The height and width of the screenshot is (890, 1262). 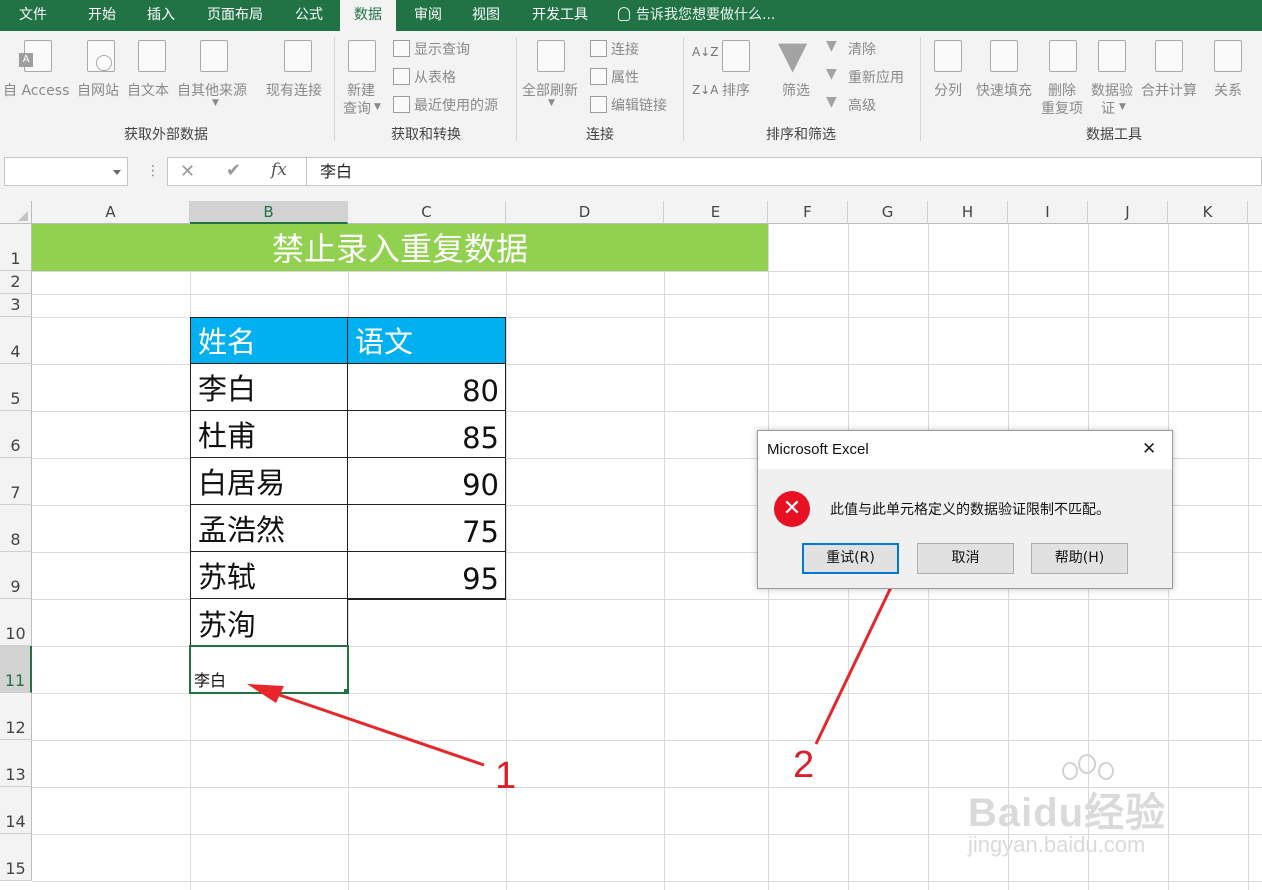 I want to click on dialog-message: 此值与此单元格定义的数据验证限制不匹配。, so click(x=970, y=510).